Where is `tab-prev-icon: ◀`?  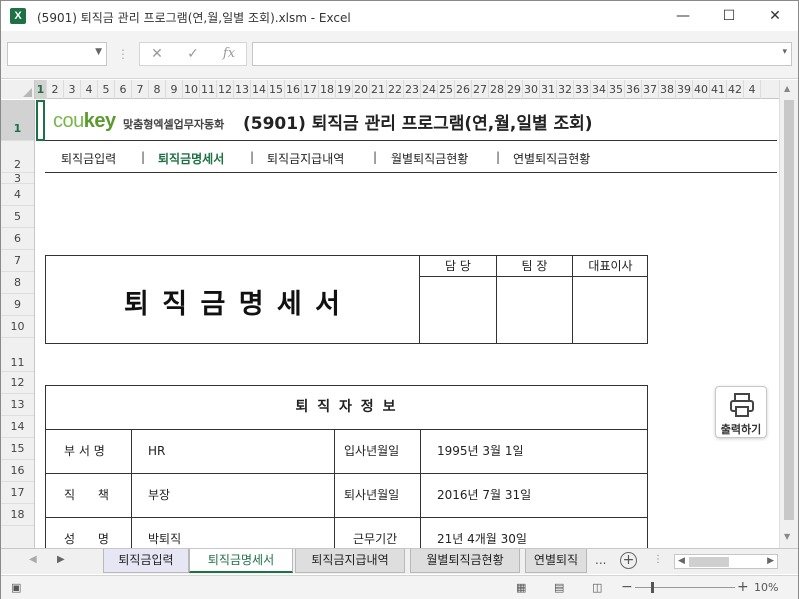 tab-prev-icon: ◀ is located at coordinates (33, 559).